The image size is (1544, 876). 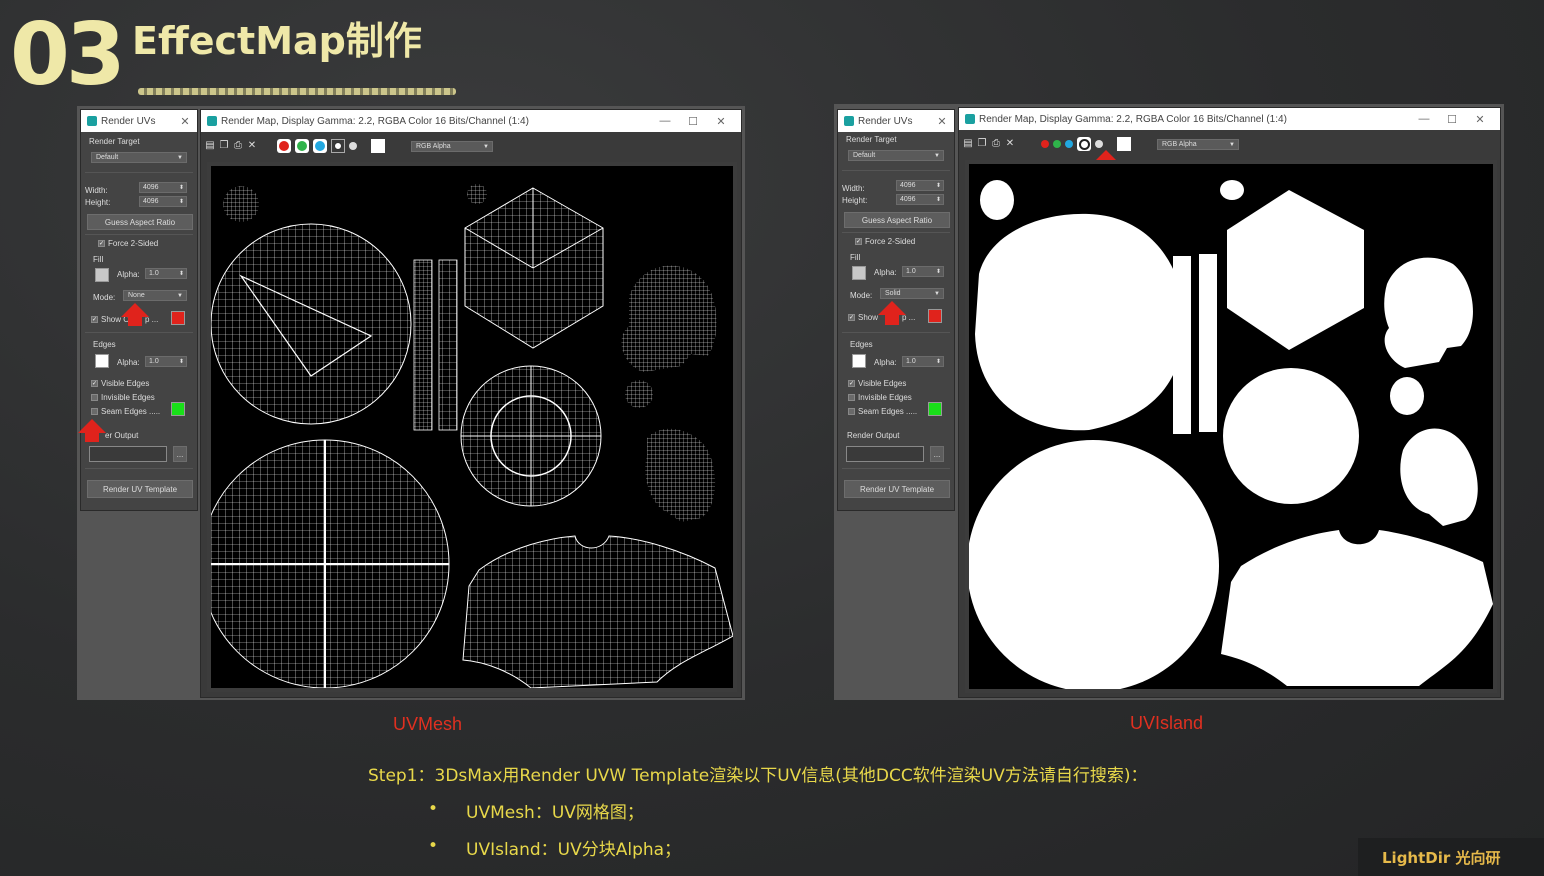 I want to click on show-overlap-label: Show, so click(x=868, y=317).